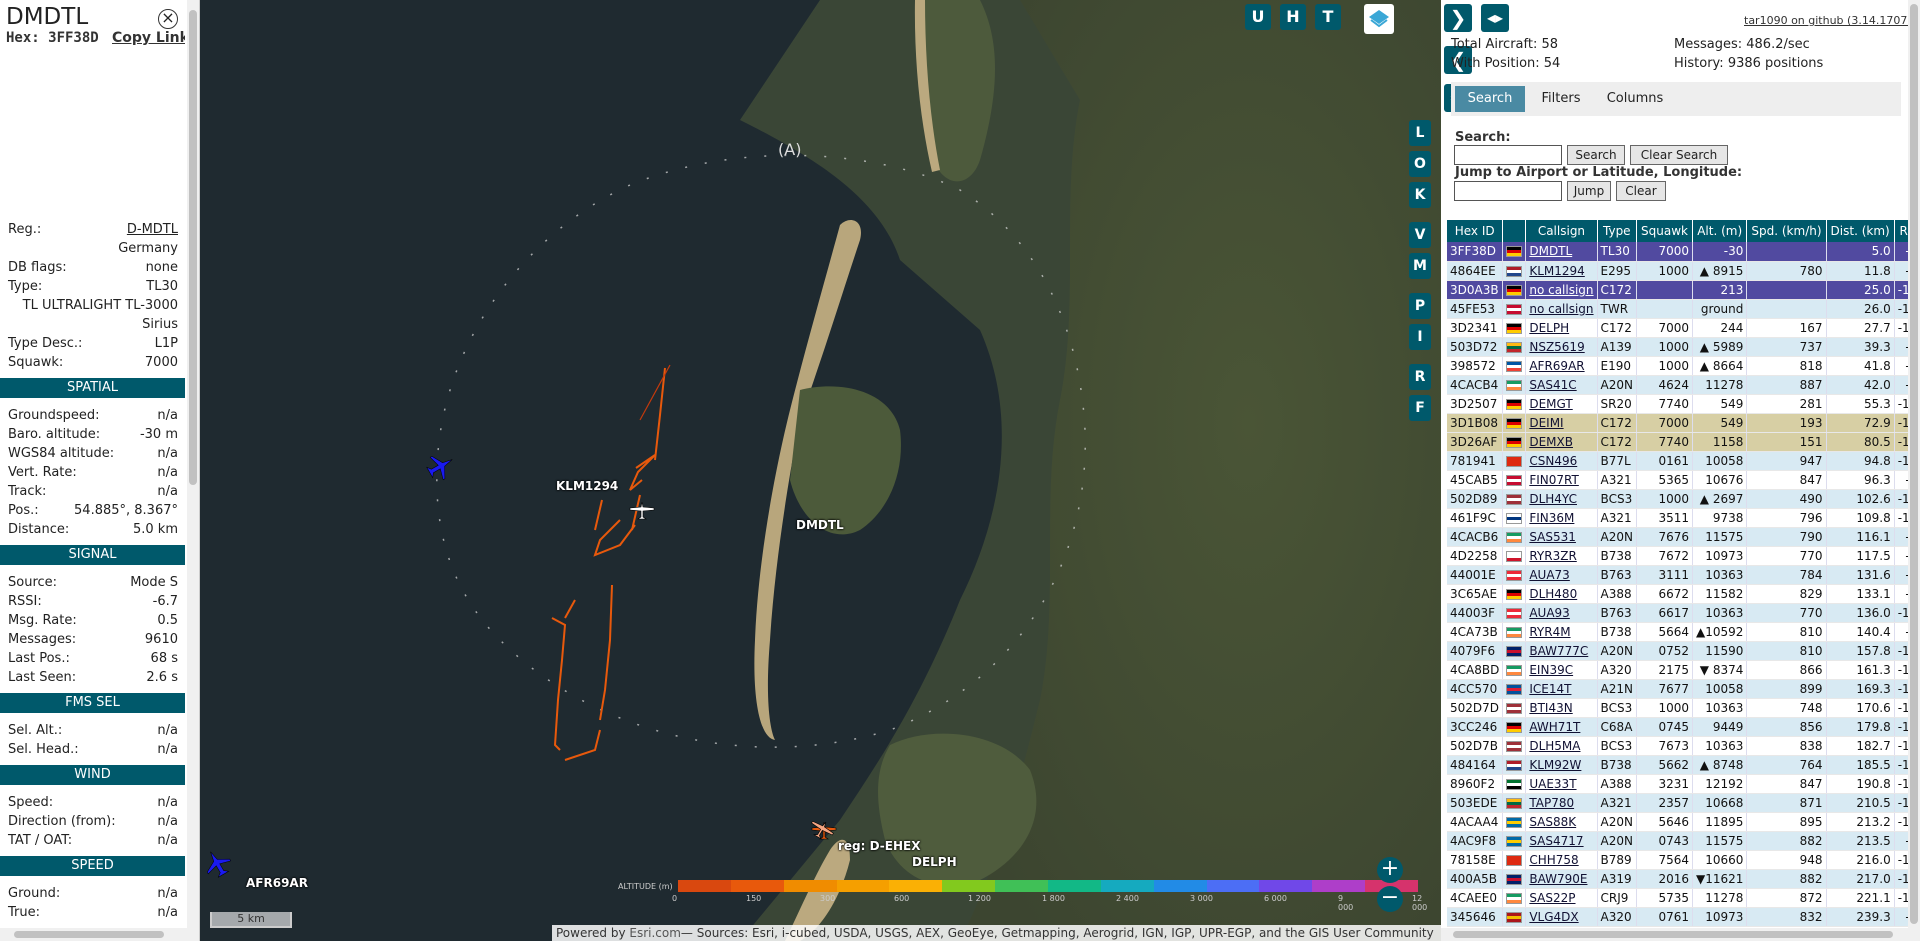  What do you see at coordinates (1561, 366) in the screenshot?
I see `callsign-link: AFR69AR` at bounding box center [1561, 366].